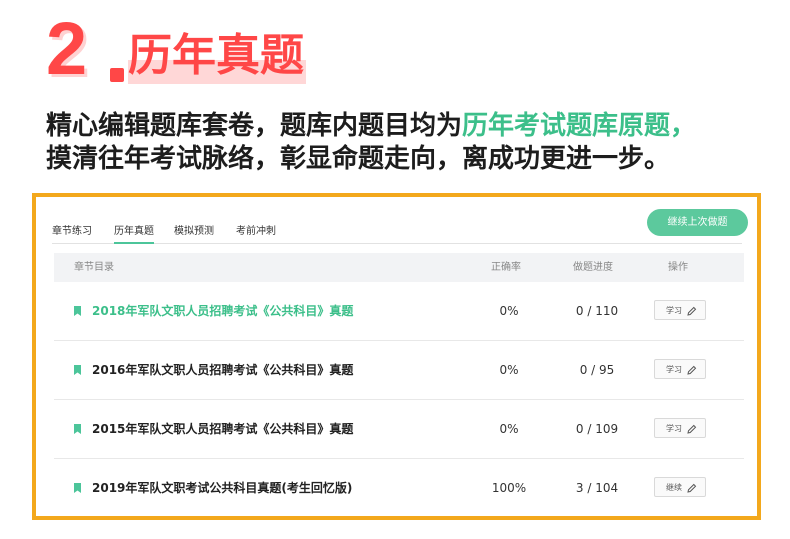 The image size is (790, 539). Describe the element at coordinates (597, 488) in the screenshot. I see `progress-value: 3 / 104` at that location.